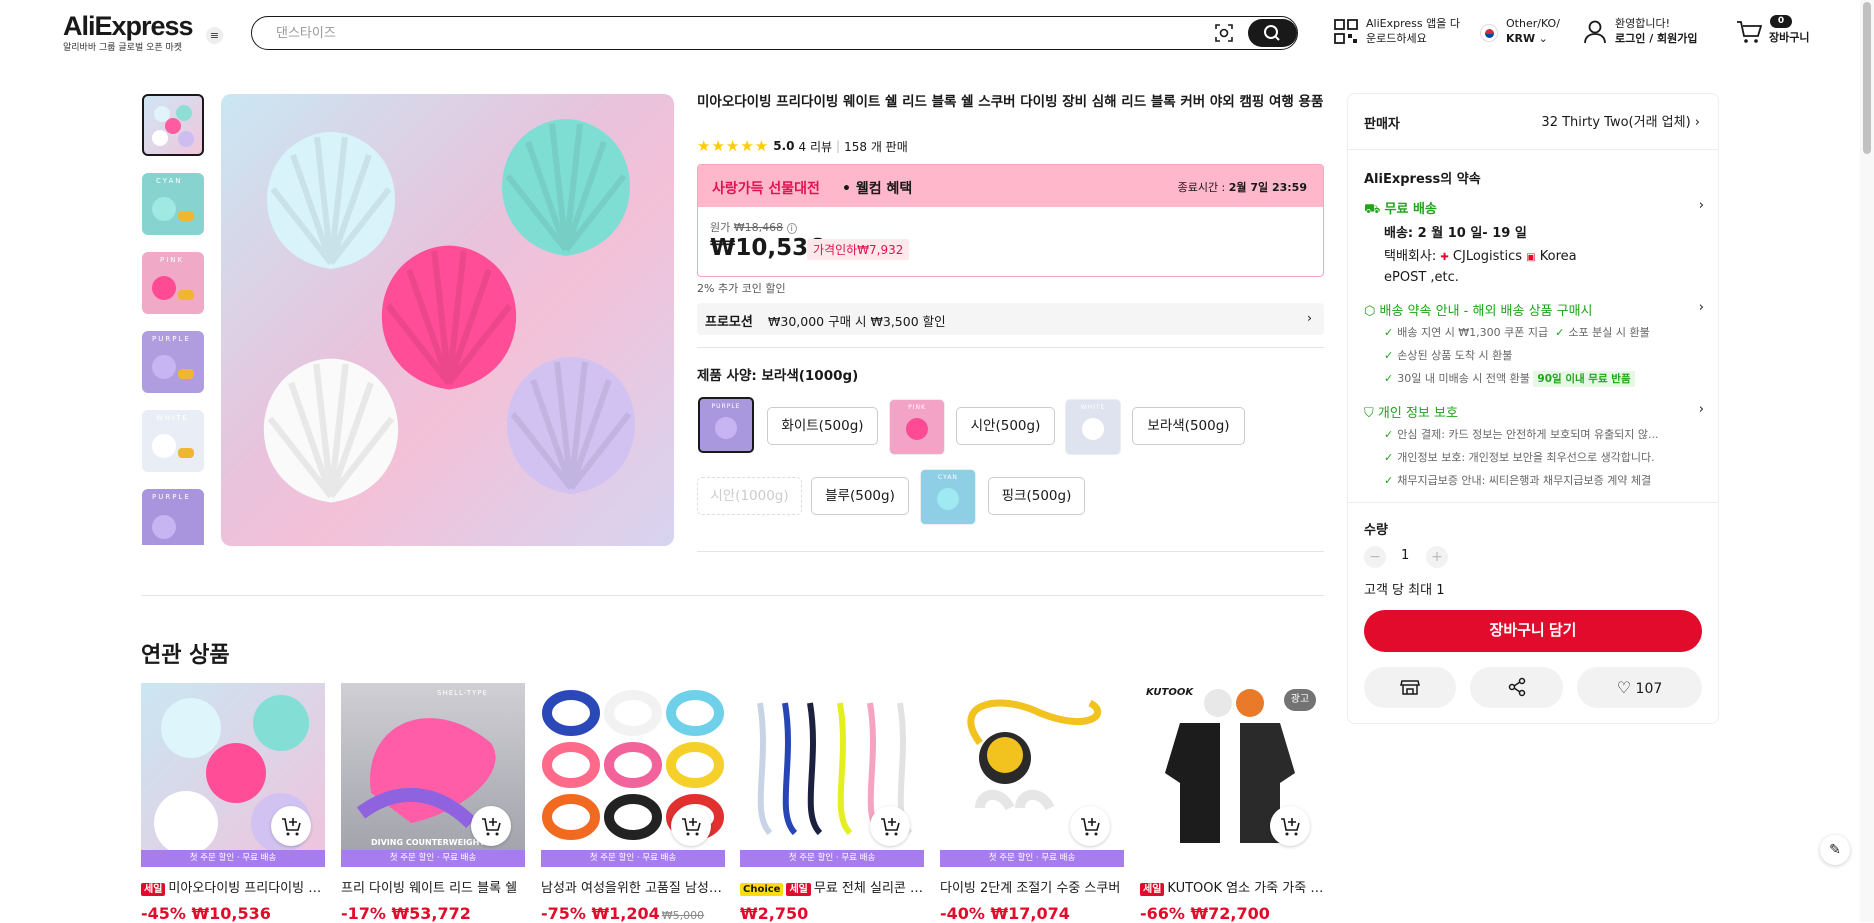  What do you see at coordinates (1517, 332) in the screenshot?
I see `guarantee-item: ✓ 배송 지연 시 ₩1,300 쿠폰 지급 ✓ 소포 분실 시 환불` at bounding box center [1517, 332].